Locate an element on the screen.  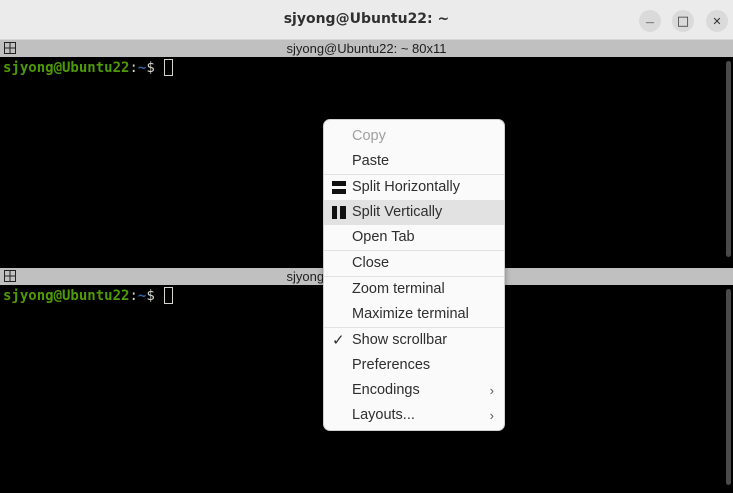
menu-item-label: Open Tab is located at coordinates (383, 237).